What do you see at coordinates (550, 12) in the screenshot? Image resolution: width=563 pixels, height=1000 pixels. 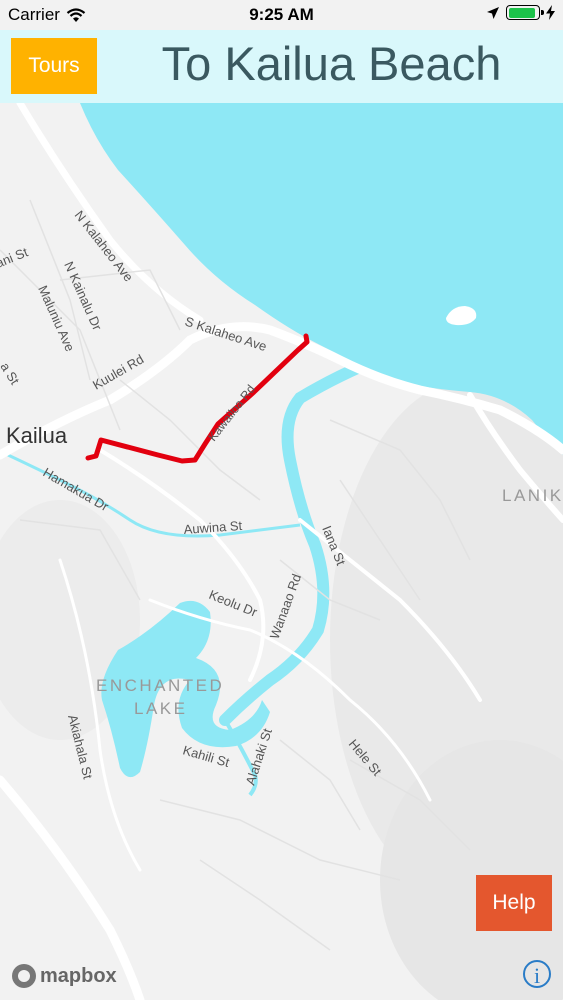 I see `charging-bolt-icon` at bounding box center [550, 12].